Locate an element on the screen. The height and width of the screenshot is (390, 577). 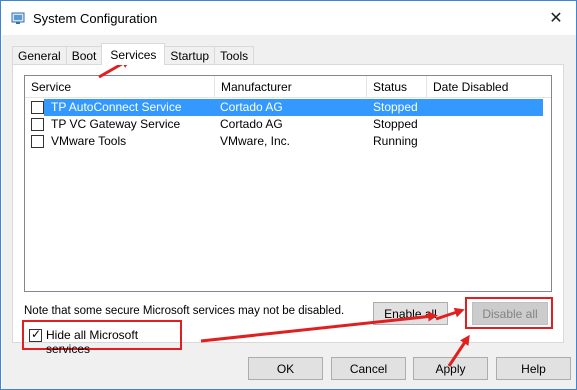
service-status: Running is located at coordinates (395, 141).